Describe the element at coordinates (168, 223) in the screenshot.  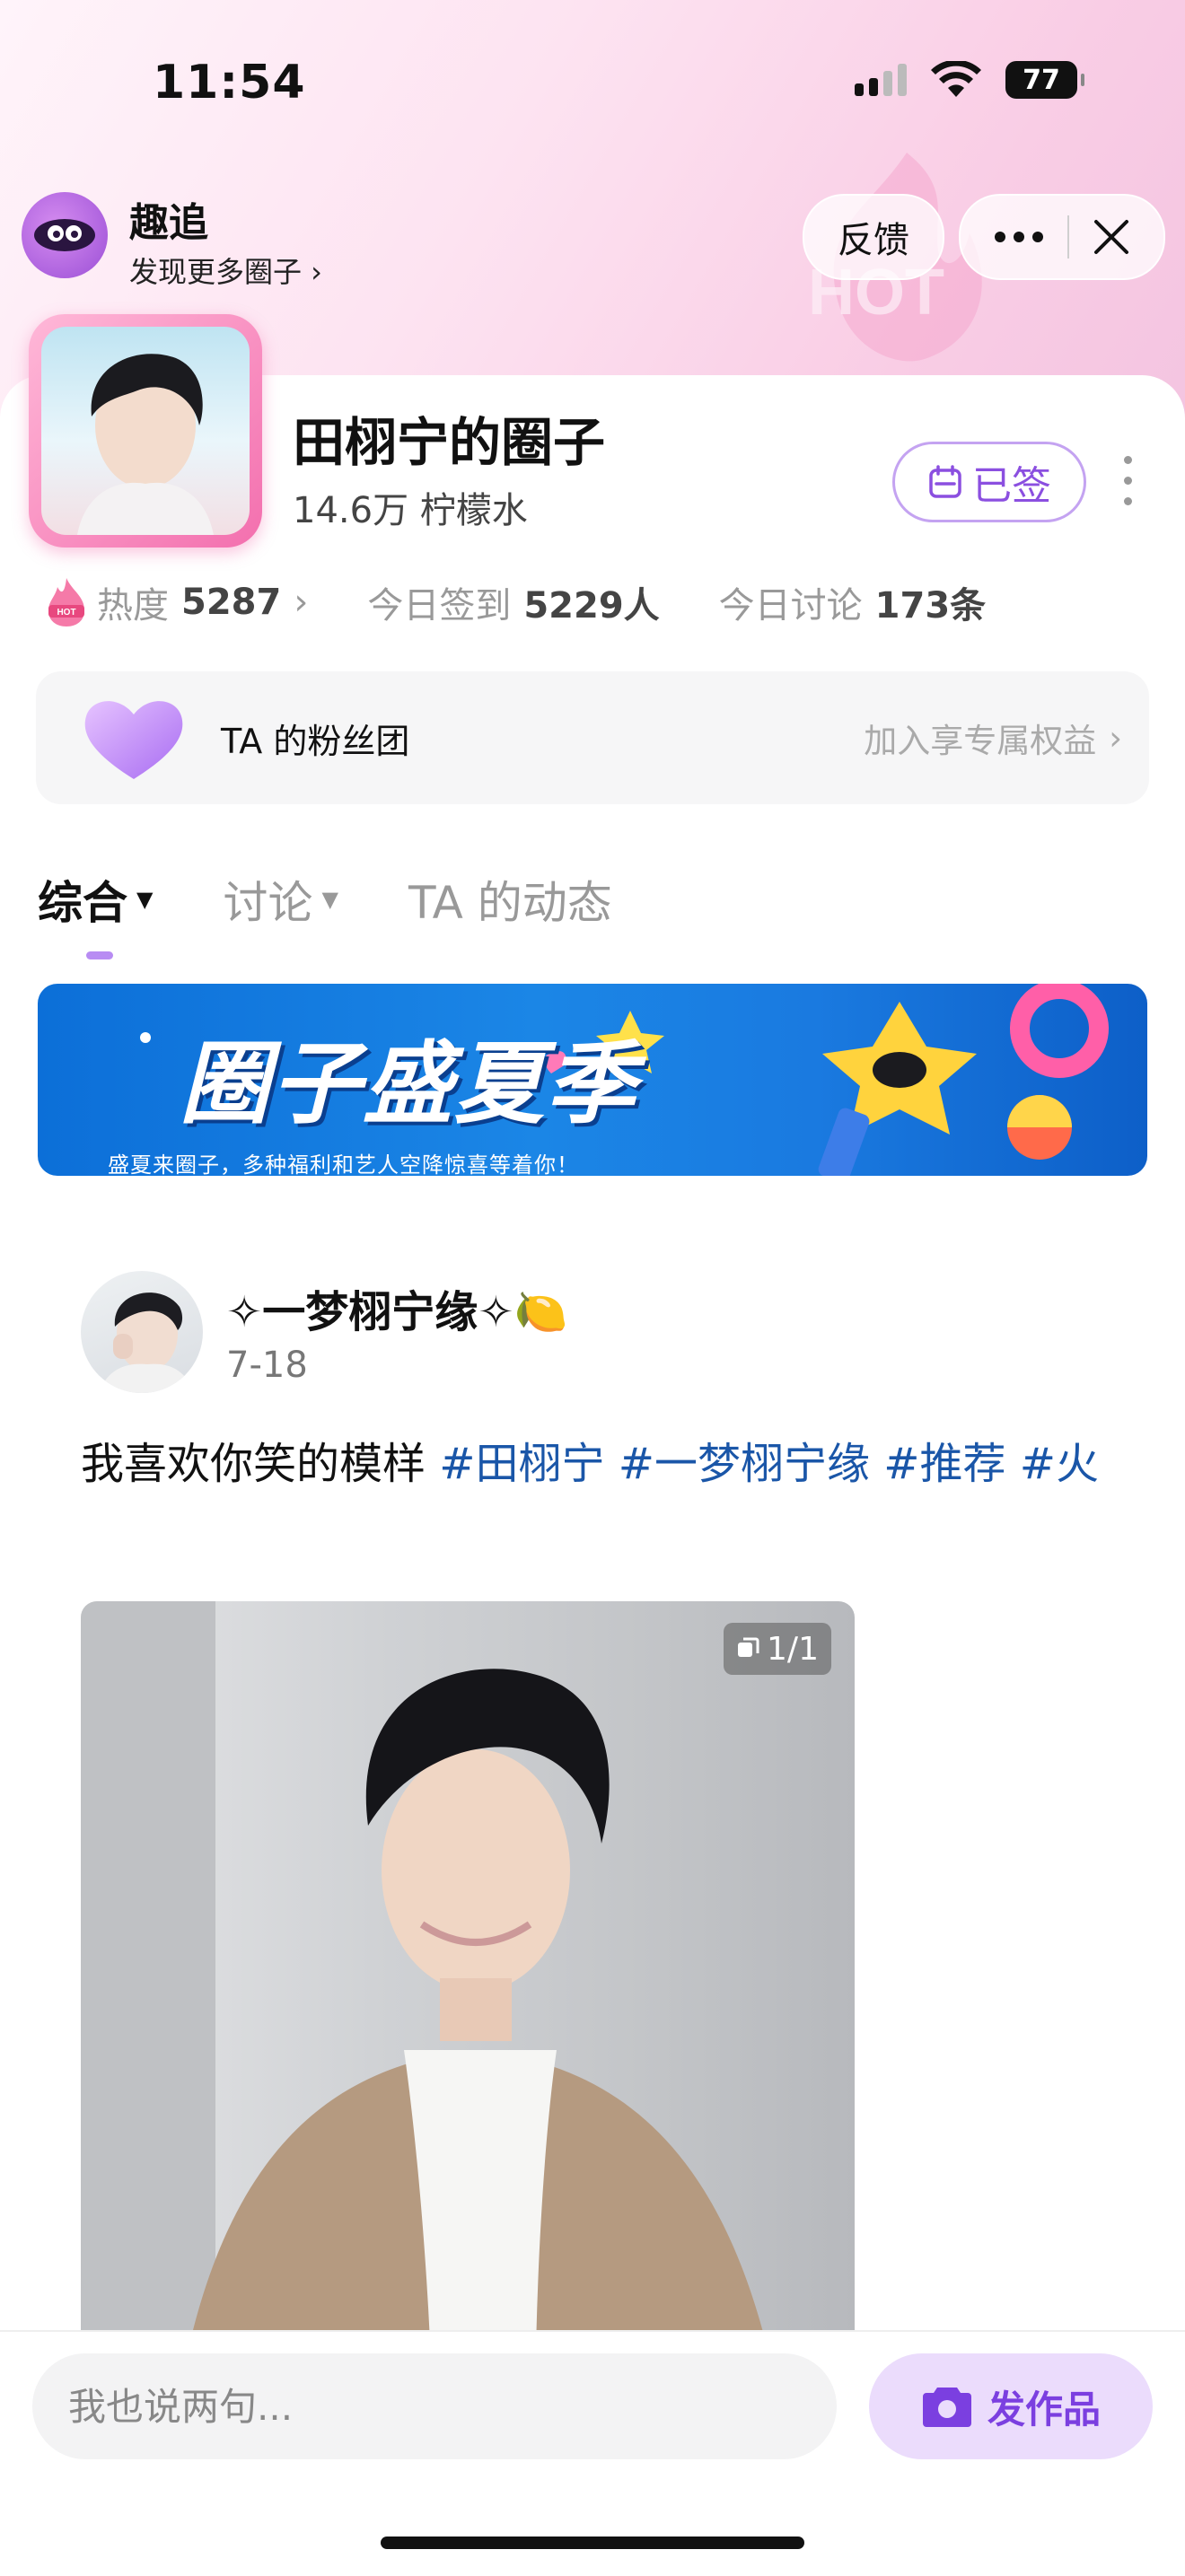
I see `app-name: 趣追` at that location.